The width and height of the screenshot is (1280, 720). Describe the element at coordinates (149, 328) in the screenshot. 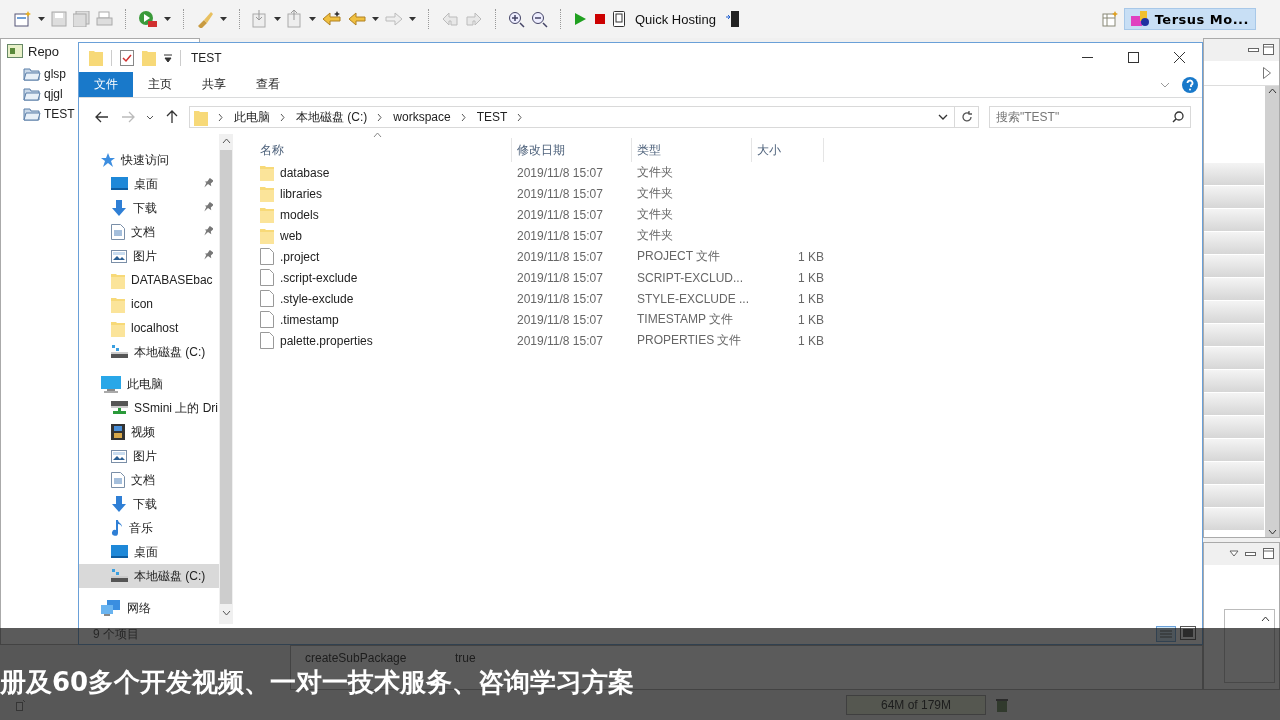

I see `nav-item: localhost` at that location.